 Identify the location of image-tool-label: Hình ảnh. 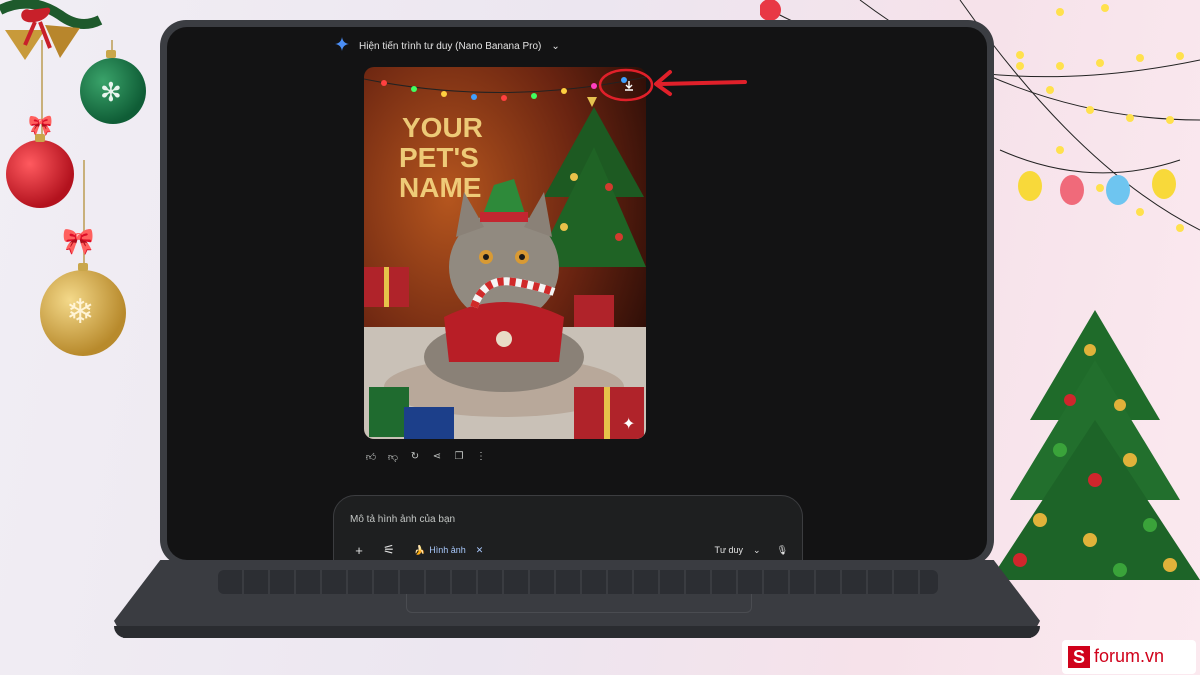
(447, 550).